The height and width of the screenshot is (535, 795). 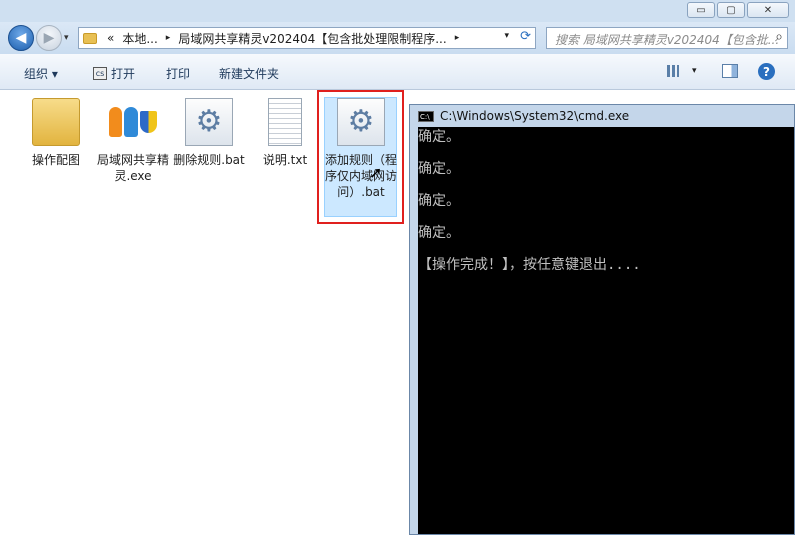 What do you see at coordinates (525, 36) in the screenshot?
I see `refresh-icon: ⟳` at bounding box center [525, 36].